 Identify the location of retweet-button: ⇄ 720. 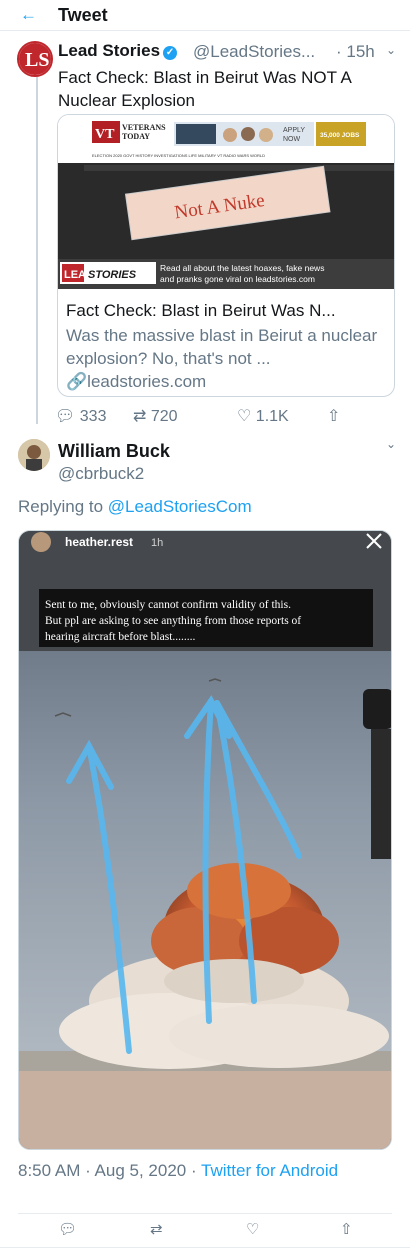
(155, 416).